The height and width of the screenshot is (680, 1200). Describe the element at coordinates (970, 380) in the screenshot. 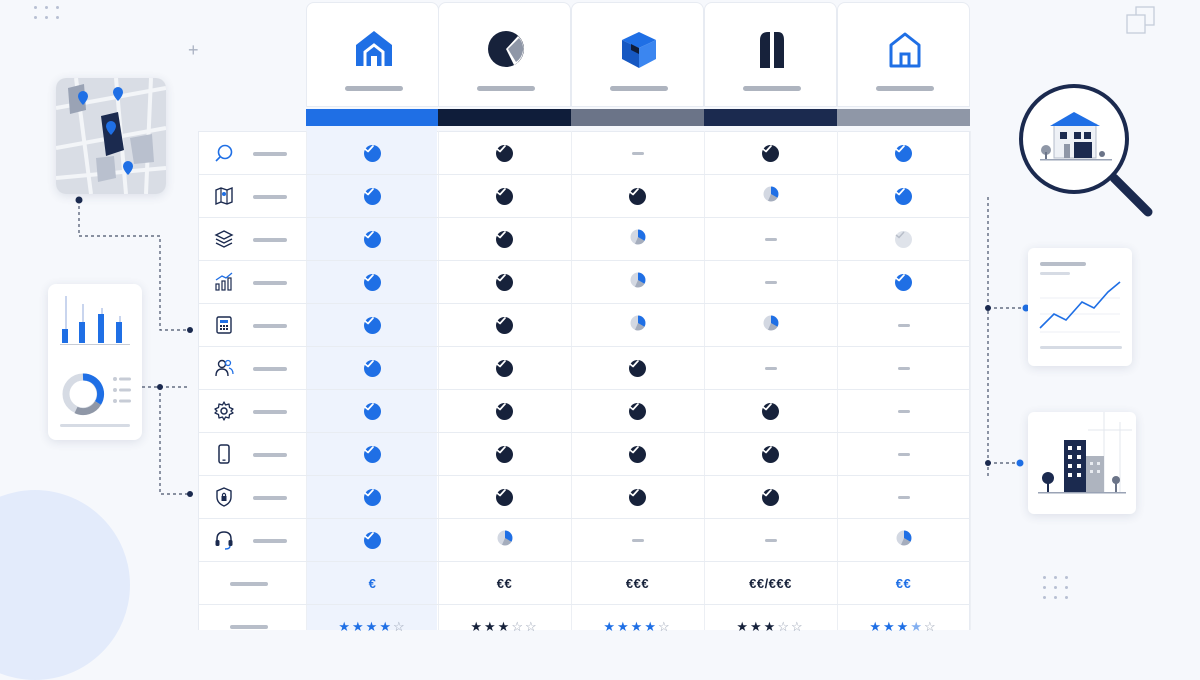

I see `column-separator` at that location.